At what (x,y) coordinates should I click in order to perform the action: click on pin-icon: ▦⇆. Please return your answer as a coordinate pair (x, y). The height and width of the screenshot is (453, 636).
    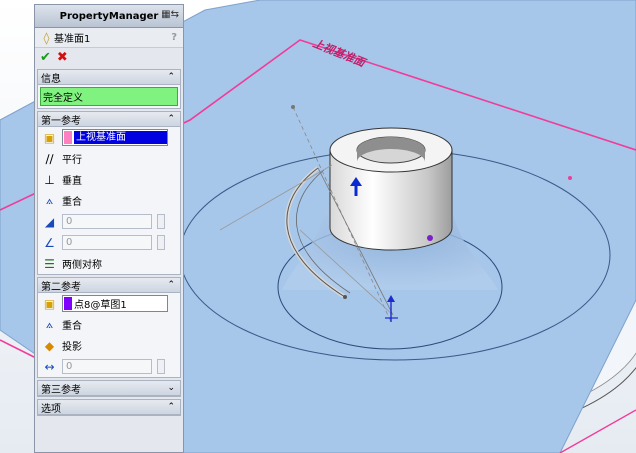
    Looking at the image, I should click on (170, 14).